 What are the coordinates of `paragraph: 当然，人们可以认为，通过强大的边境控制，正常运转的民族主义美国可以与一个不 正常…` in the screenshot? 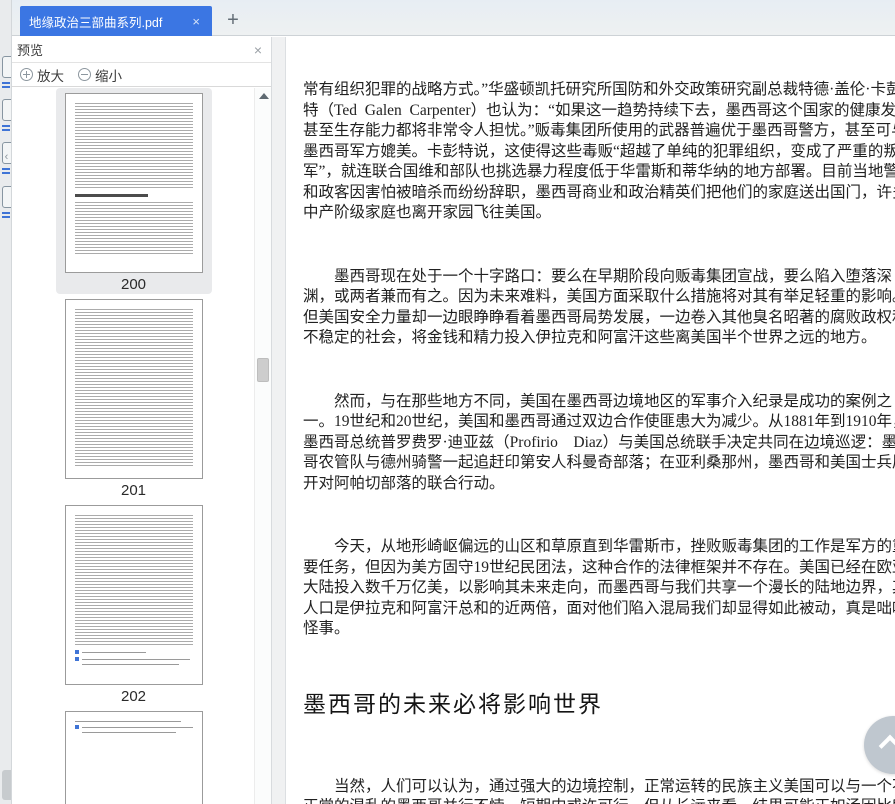 It's located at (599, 790).